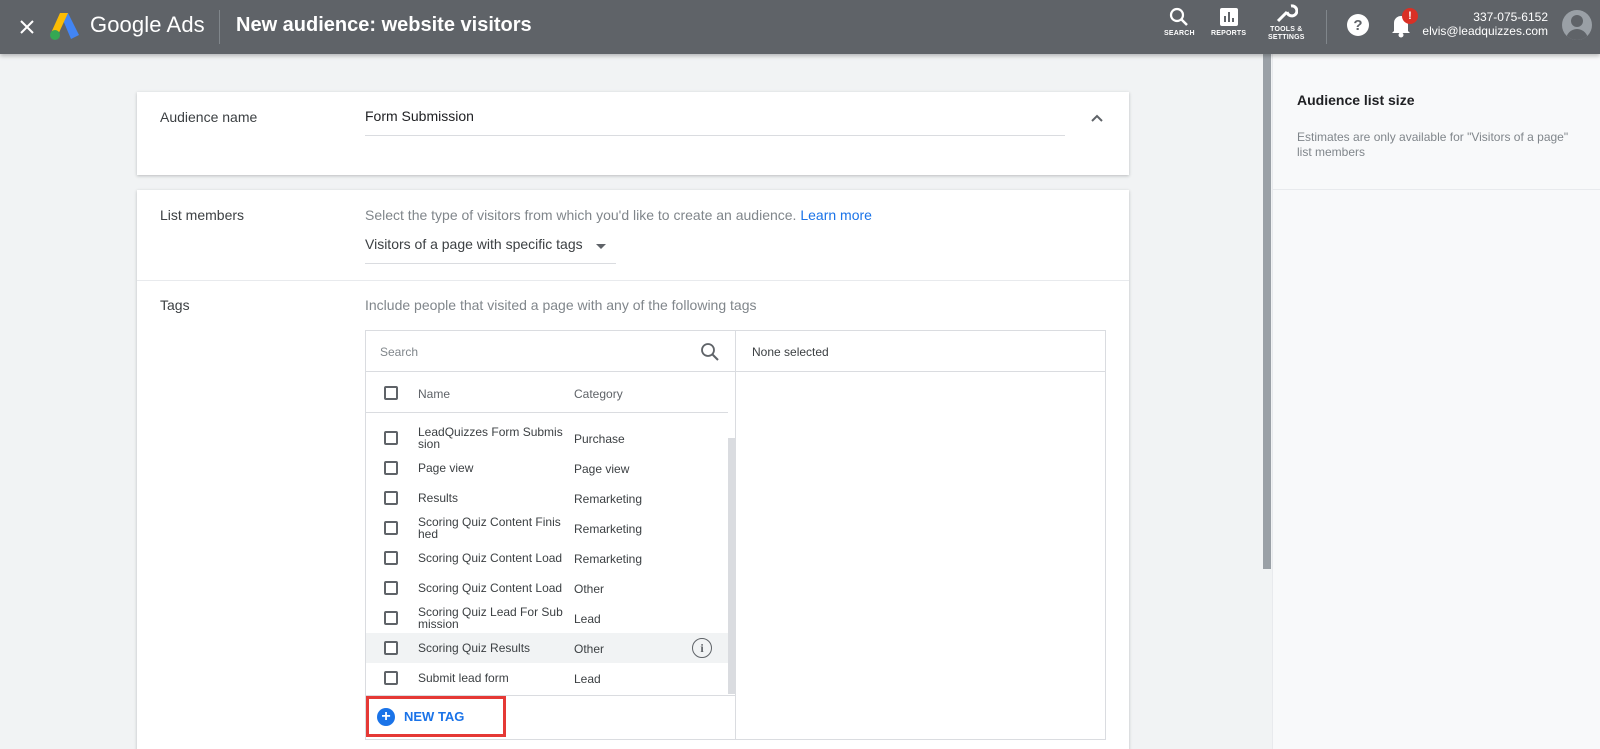  Describe the element at coordinates (1358, 25) in the screenshot. I see `help-icon: ?` at that location.